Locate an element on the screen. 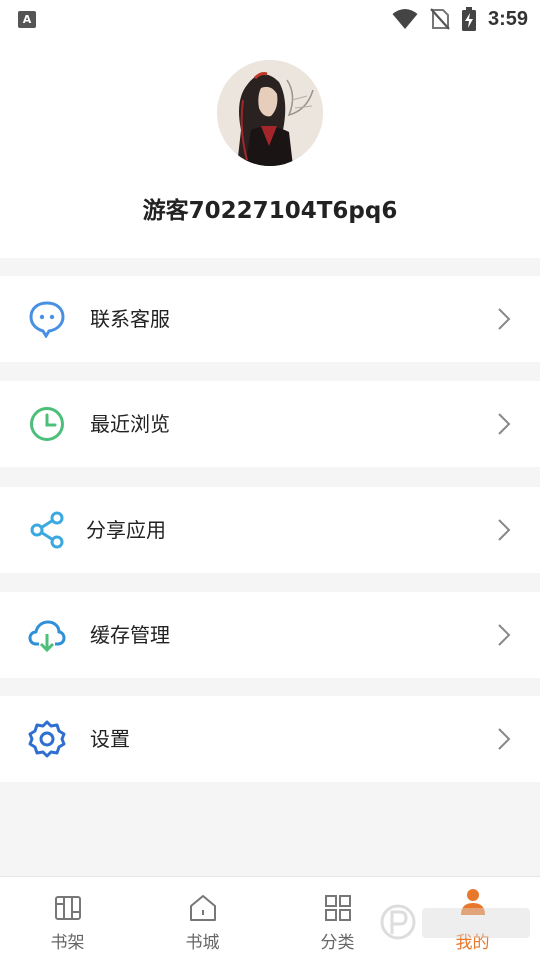  user-avatar is located at coordinates (270, 113).